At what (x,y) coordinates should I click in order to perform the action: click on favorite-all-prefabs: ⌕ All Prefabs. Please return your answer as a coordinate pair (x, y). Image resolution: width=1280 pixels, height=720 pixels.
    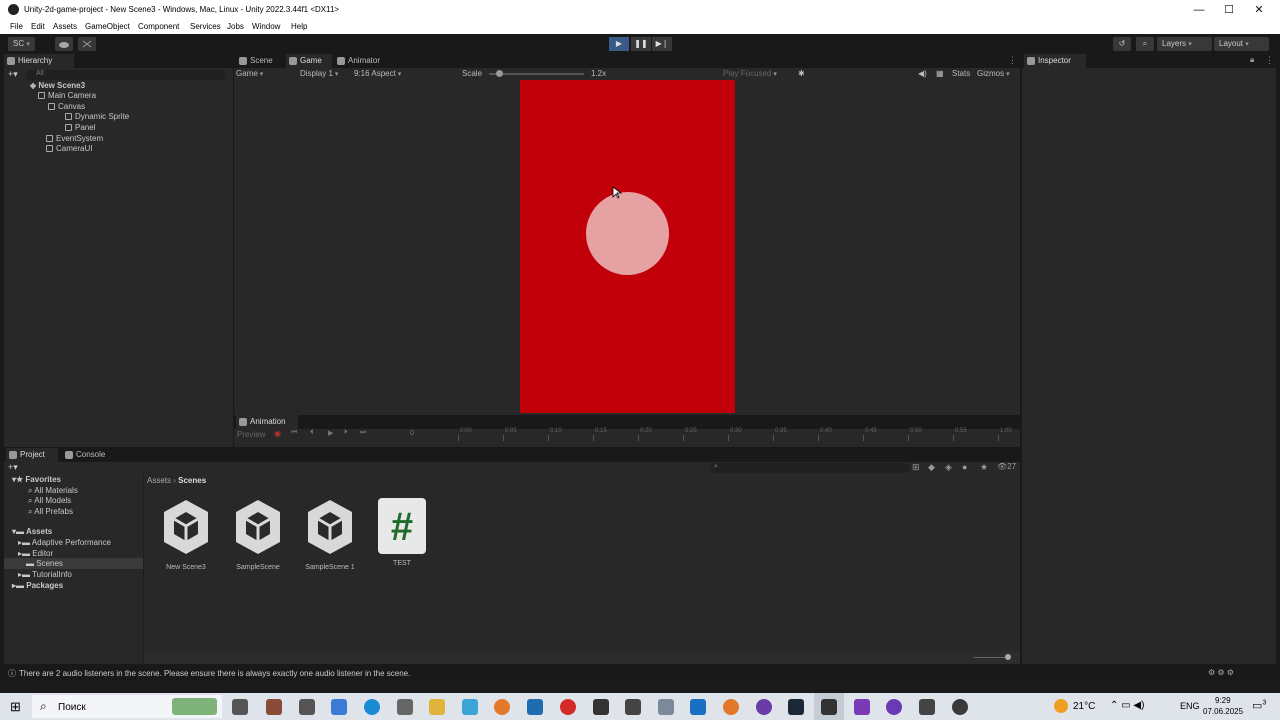
    Looking at the image, I should click on (50, 512).